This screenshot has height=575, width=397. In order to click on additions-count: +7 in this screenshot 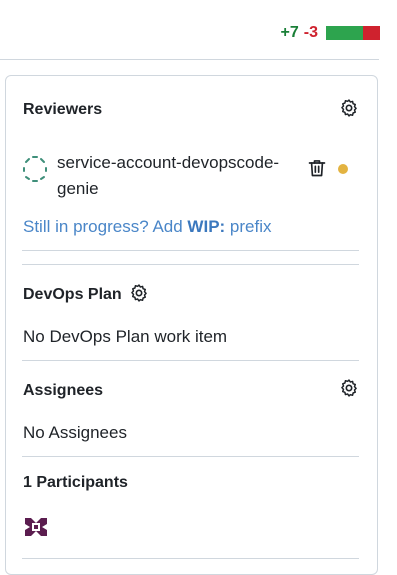, I will do `click(289, 32)`.